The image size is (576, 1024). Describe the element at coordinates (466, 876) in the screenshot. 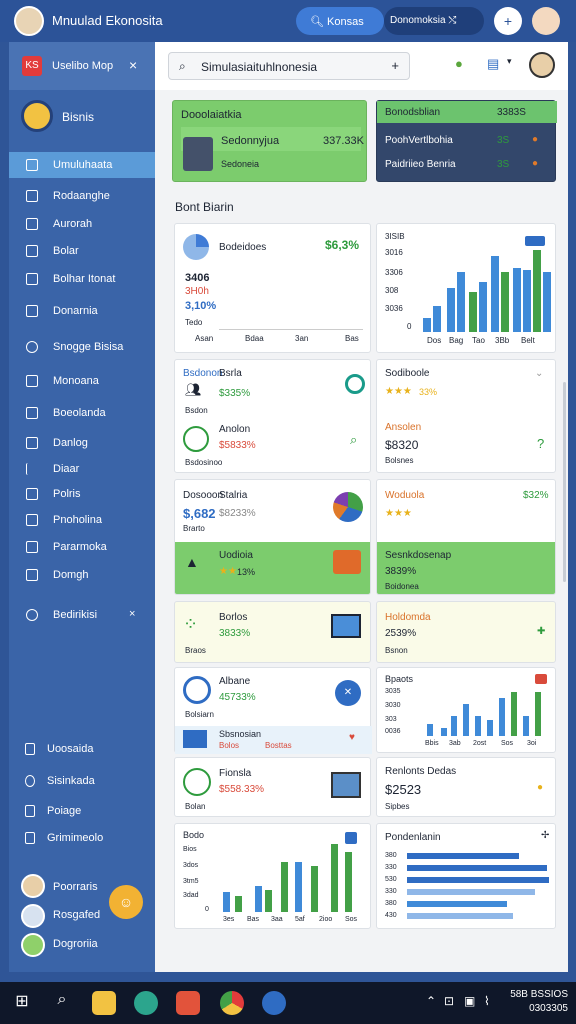

I see `hbar-chart-card: Pondenlanin ✢ 380 330 530 330 380 430` at that location.